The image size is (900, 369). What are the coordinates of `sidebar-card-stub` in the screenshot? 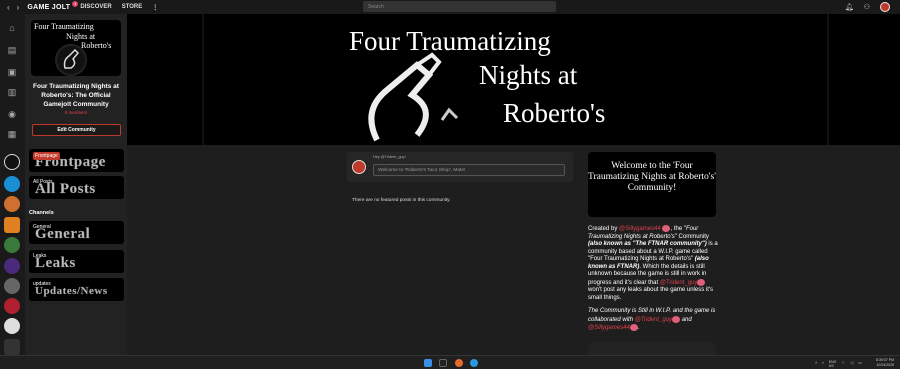 It's located at (652, 348).